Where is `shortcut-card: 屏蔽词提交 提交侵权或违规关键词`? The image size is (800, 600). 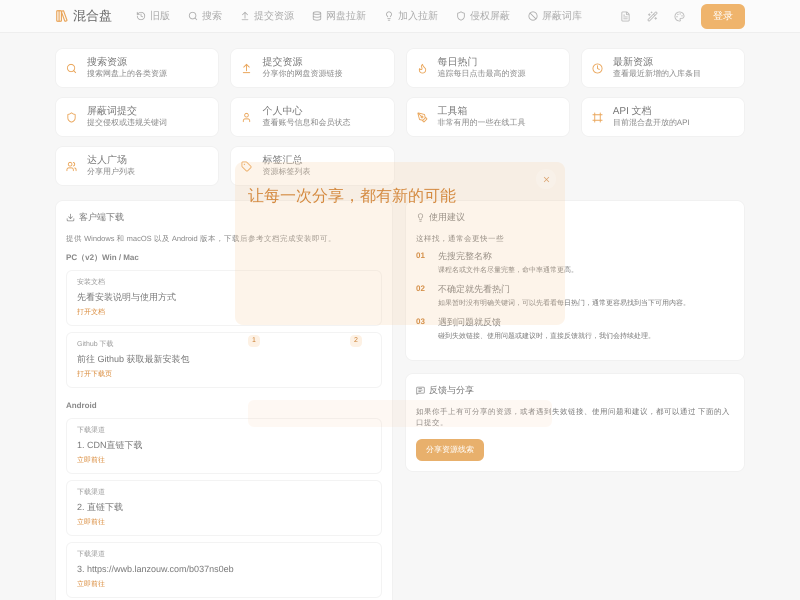
shortcut-card: 屏蔽词提交 提交侵权或违规关键词 is located at coordinates (137, 117).